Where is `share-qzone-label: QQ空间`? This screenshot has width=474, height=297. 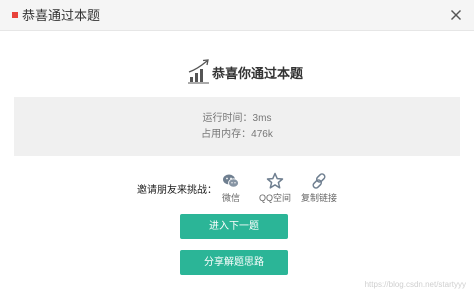
share-qzone-label: QQ空间 is located at coordinates (274, 198).